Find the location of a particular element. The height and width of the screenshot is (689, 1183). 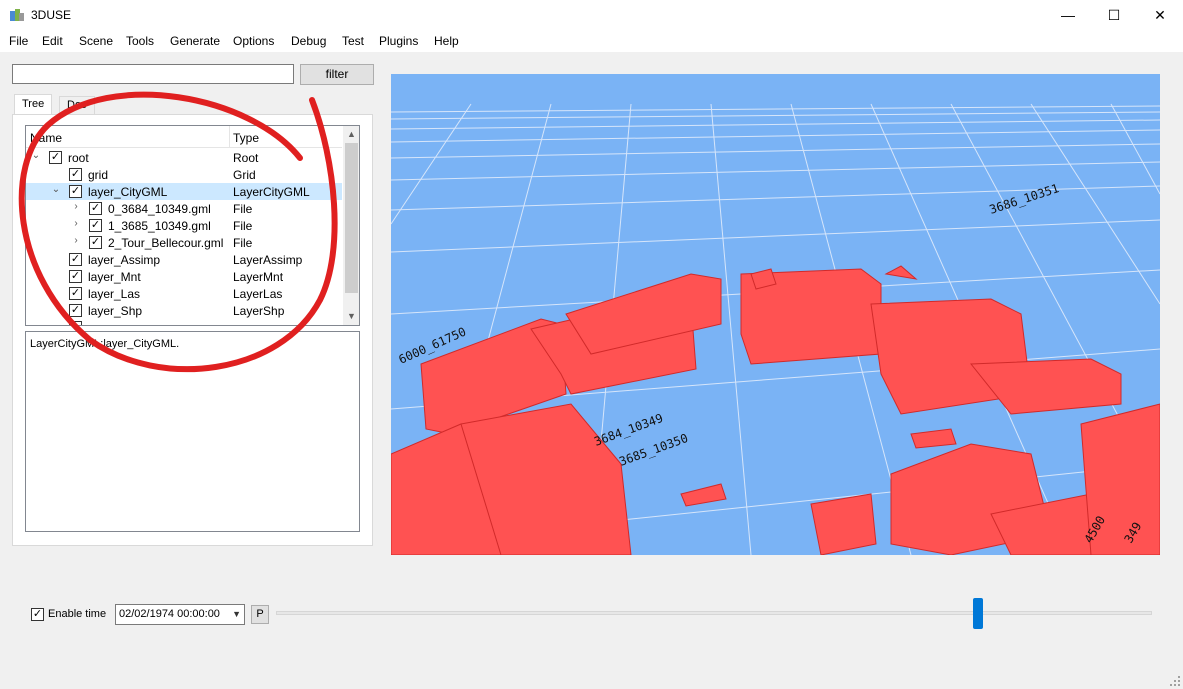

tab-tree: Tree is located at coordinates (33, 104).